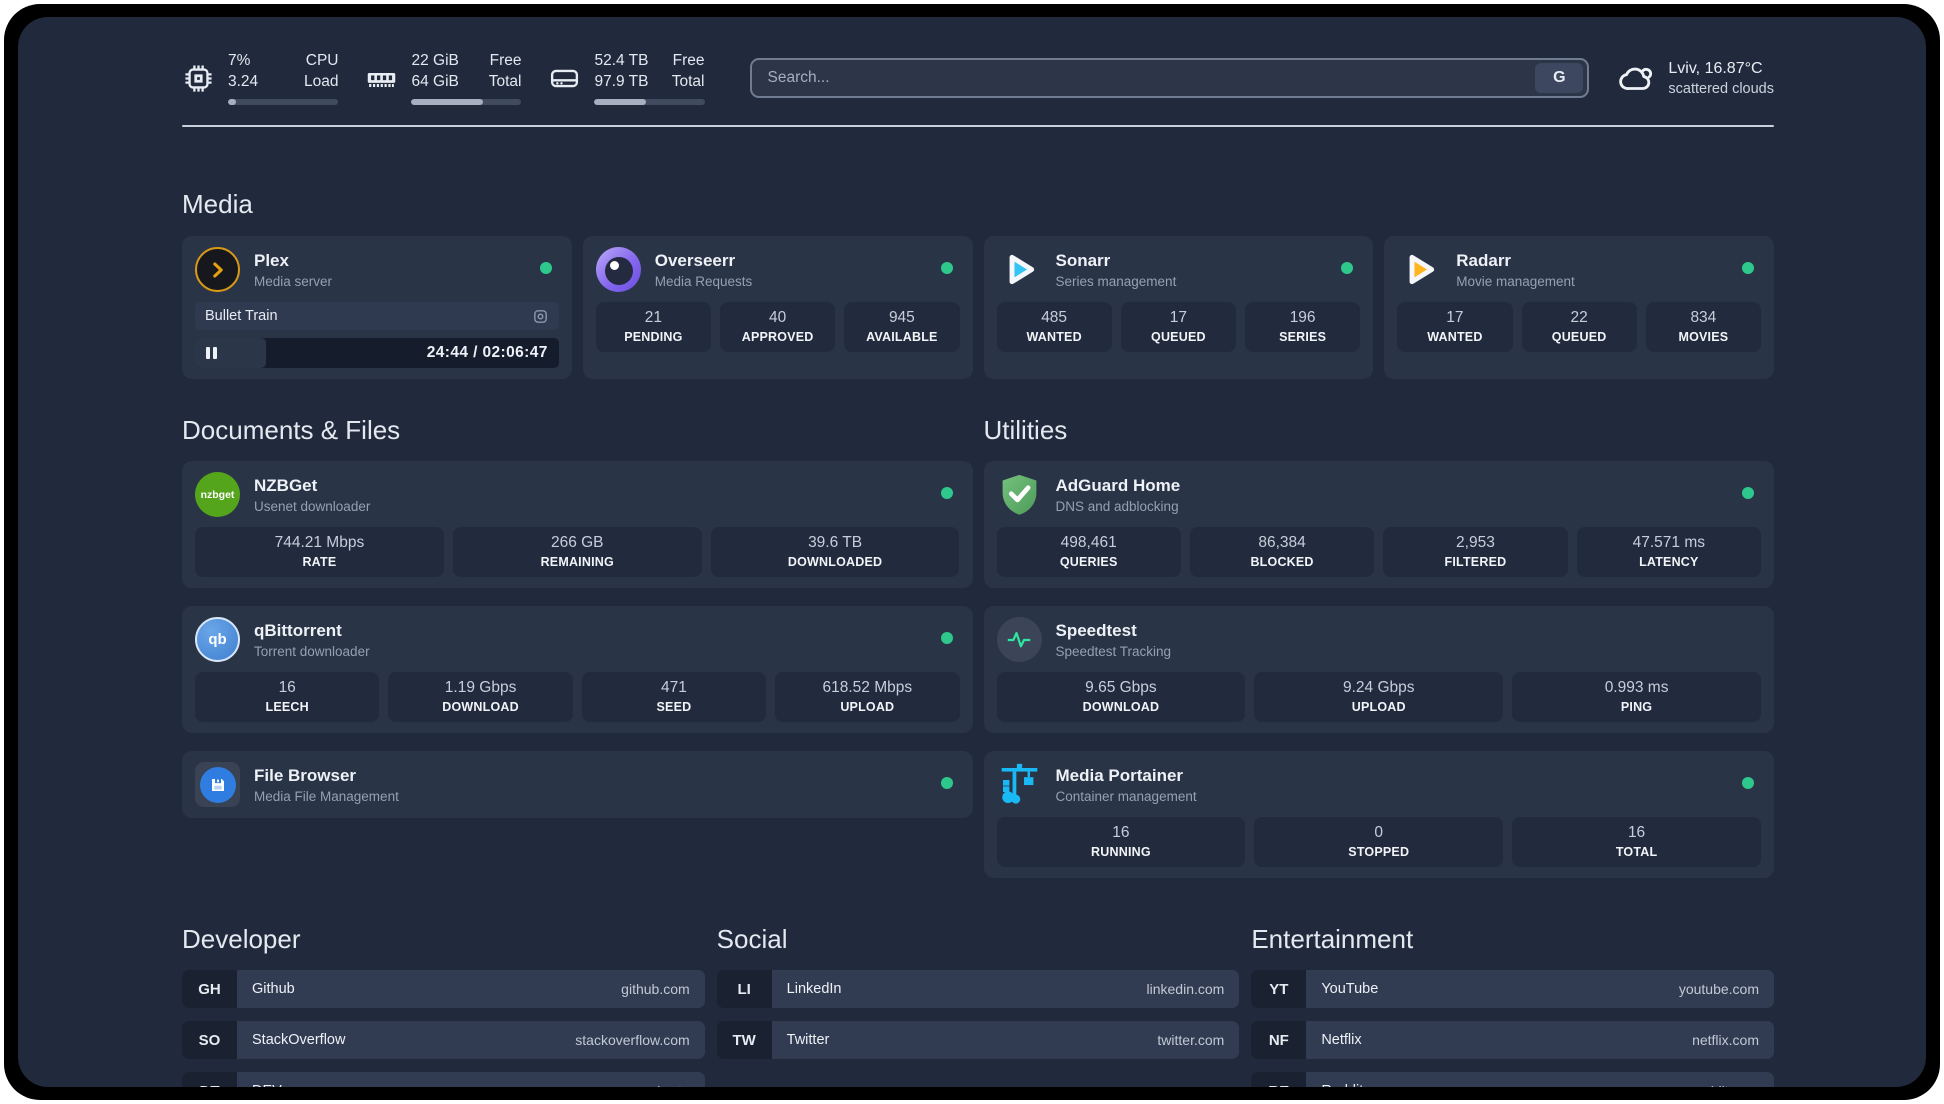 Image resolution: width=1944 pixels, height=1104 pixels. Describe the element at coordinates (688, 81) in the screenshot. I see `disk-total-label: Total` at that location.